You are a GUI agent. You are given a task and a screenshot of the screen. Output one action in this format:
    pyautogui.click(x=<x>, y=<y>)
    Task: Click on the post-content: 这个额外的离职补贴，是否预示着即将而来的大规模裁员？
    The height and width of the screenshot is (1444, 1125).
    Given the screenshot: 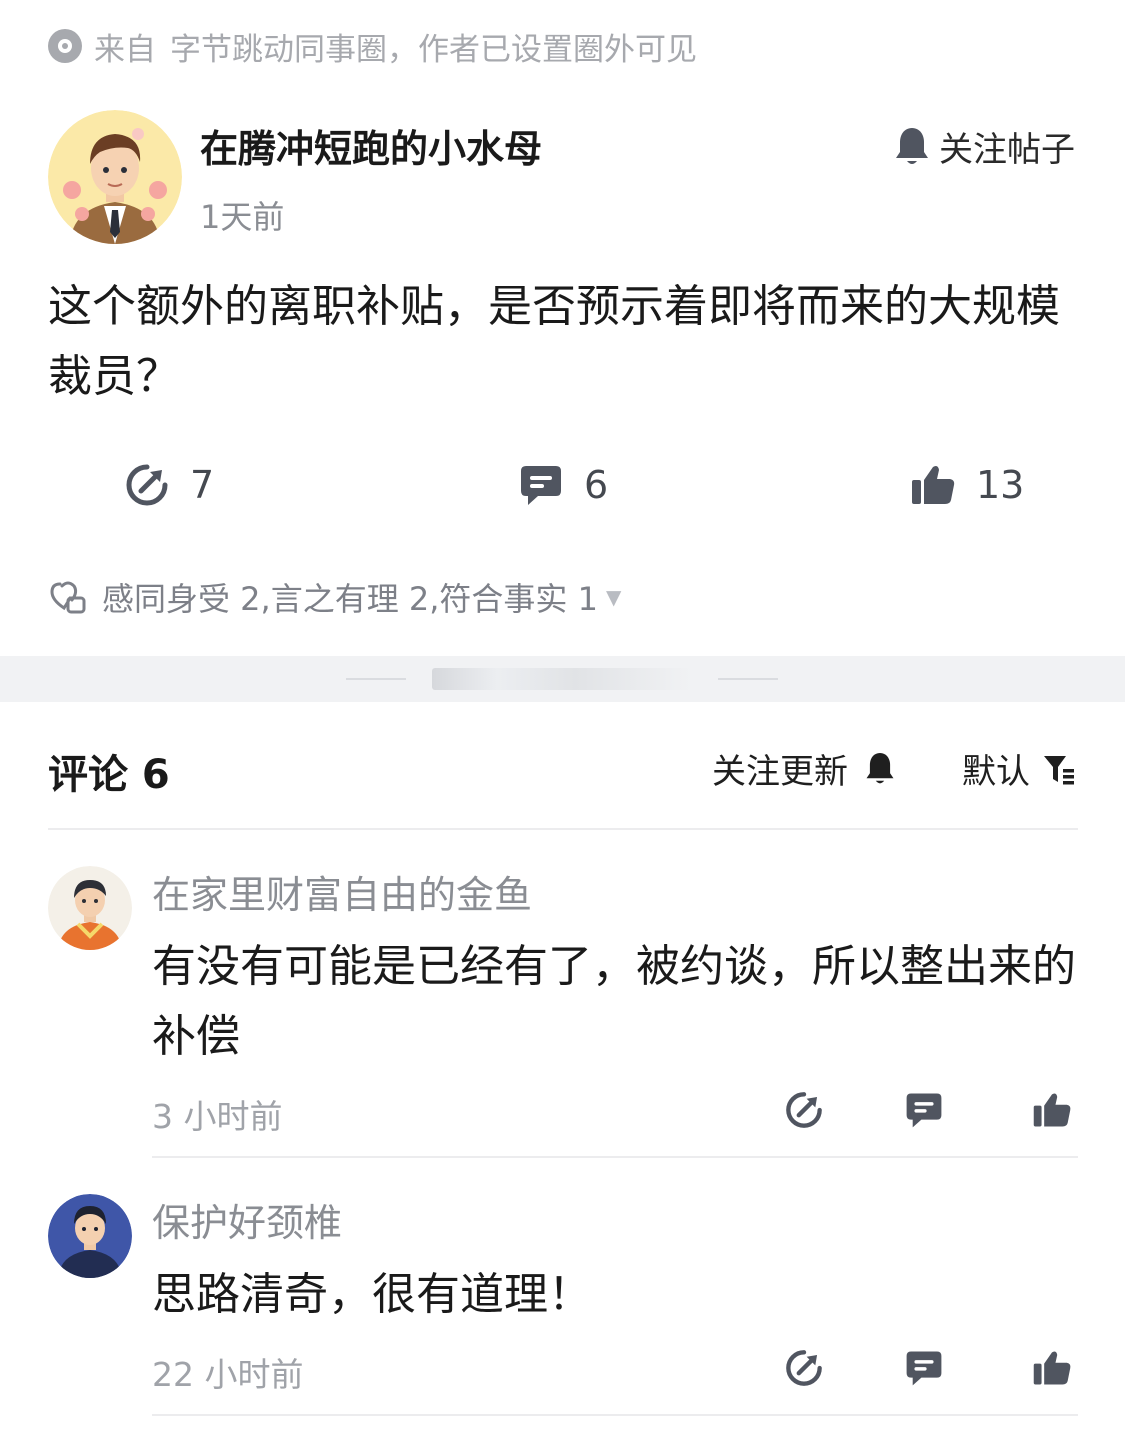 What is the action you would take?
    pyautogui.click(x=554, y=341)
    